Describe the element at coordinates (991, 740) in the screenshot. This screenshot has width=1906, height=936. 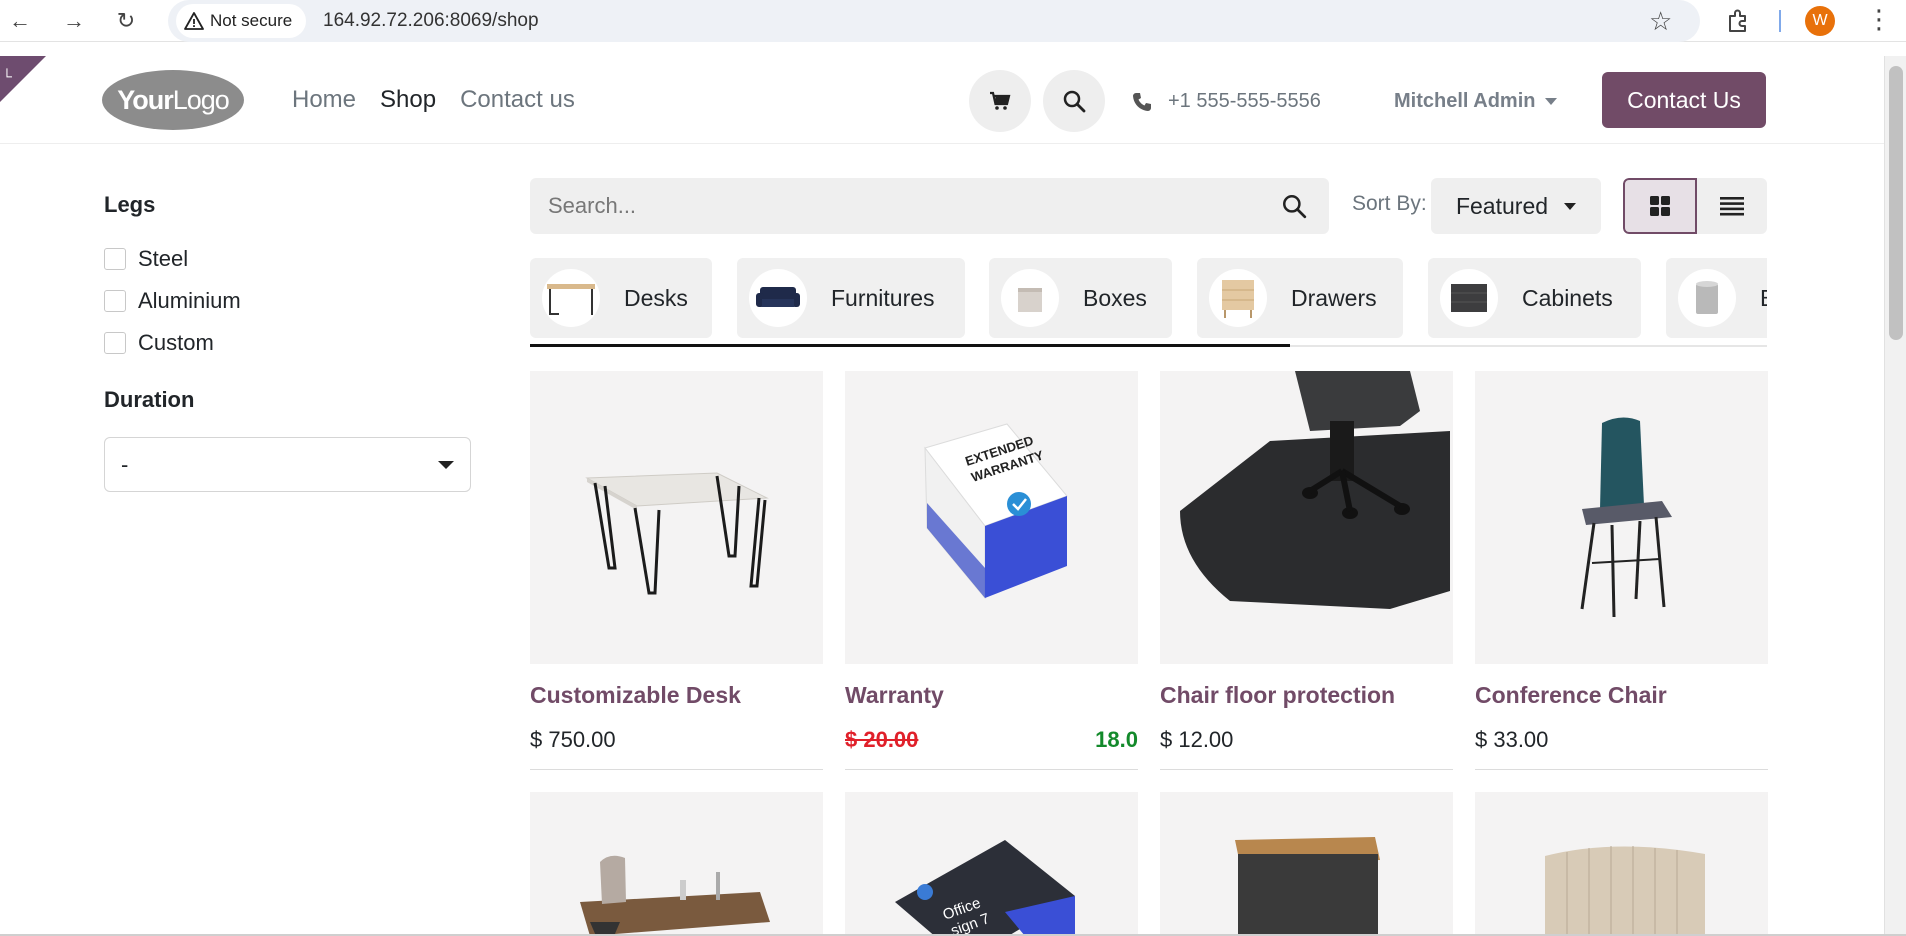
I see `product-price: $ 20.00 18.0` at that location.